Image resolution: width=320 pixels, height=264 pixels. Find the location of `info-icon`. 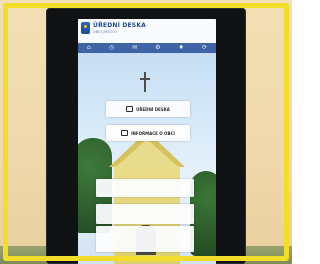

info-icon is located at coordinates (125, 133).